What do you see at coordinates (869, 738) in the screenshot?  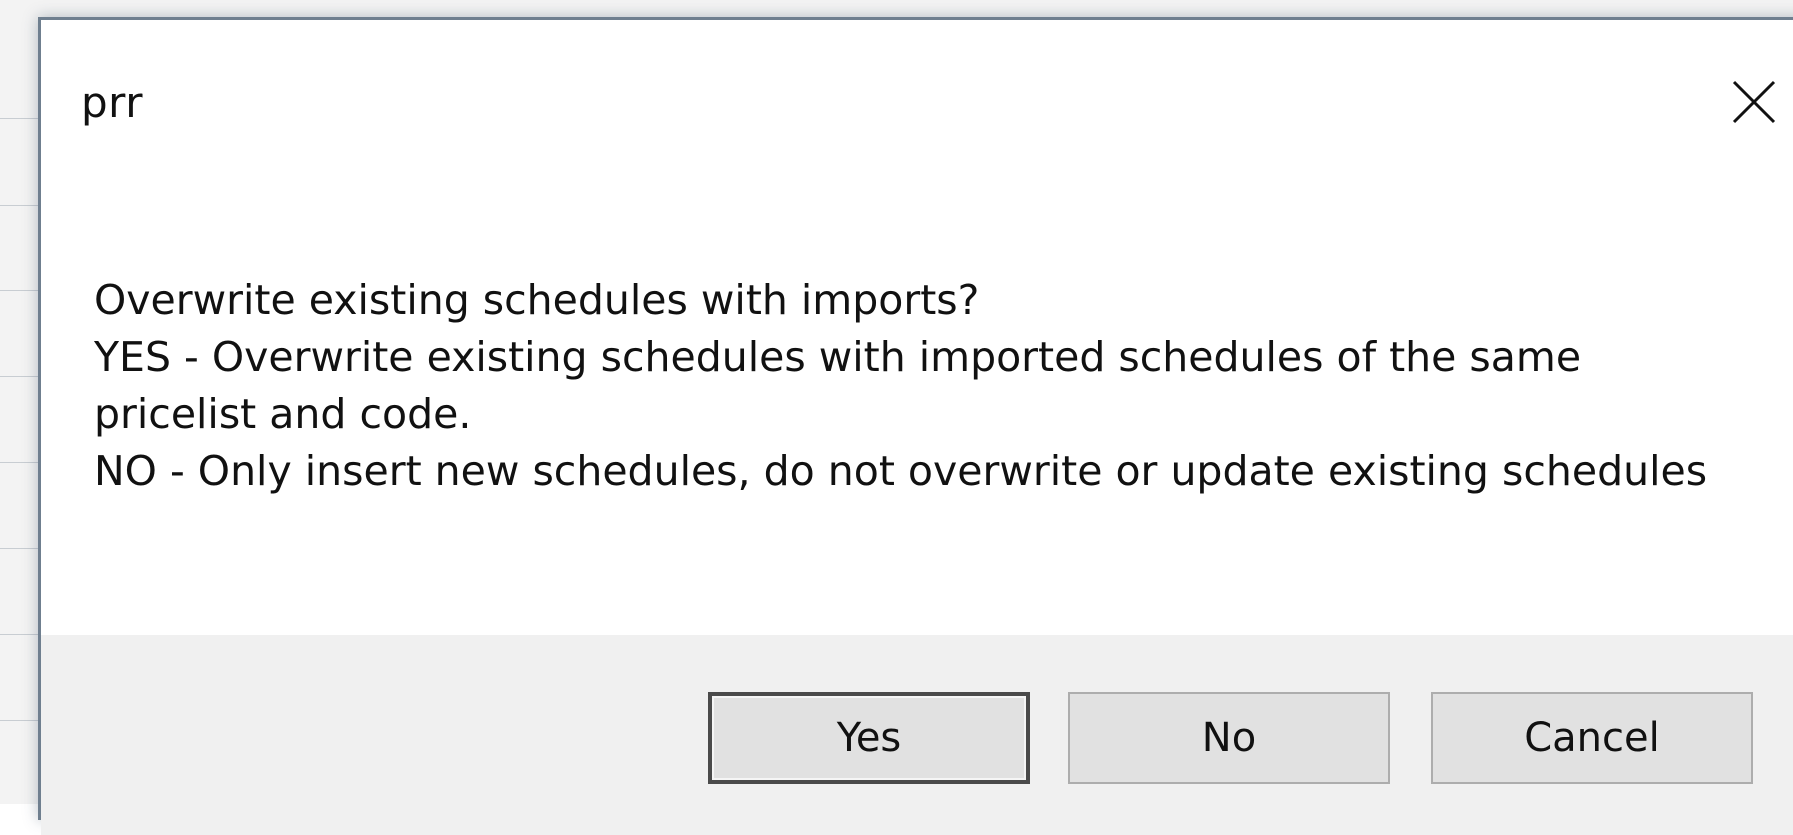 I see `yes-button: Yes` at bounding box center [869, 738].